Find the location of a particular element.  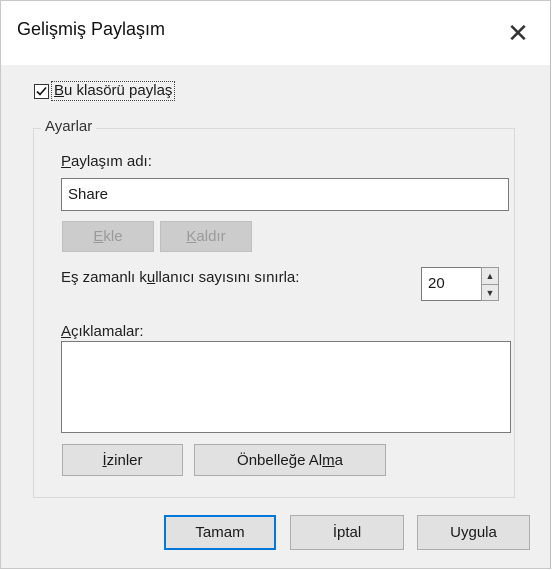

title-bar: Gelişmiş Paylaşım ✕ is located at coordinates (275, 33).